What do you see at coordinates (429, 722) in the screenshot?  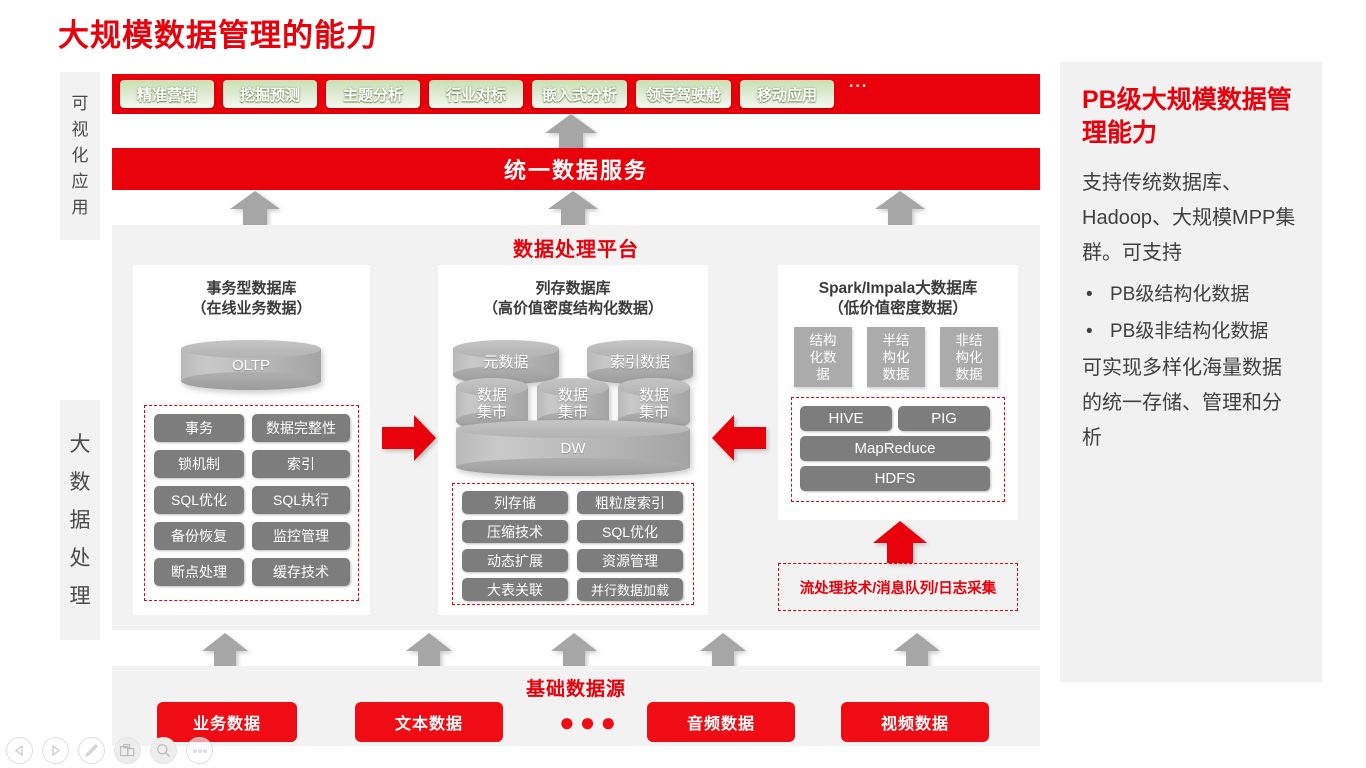 I see `source-chip-text-data: 文本数据` at bounding box center [429, 722].